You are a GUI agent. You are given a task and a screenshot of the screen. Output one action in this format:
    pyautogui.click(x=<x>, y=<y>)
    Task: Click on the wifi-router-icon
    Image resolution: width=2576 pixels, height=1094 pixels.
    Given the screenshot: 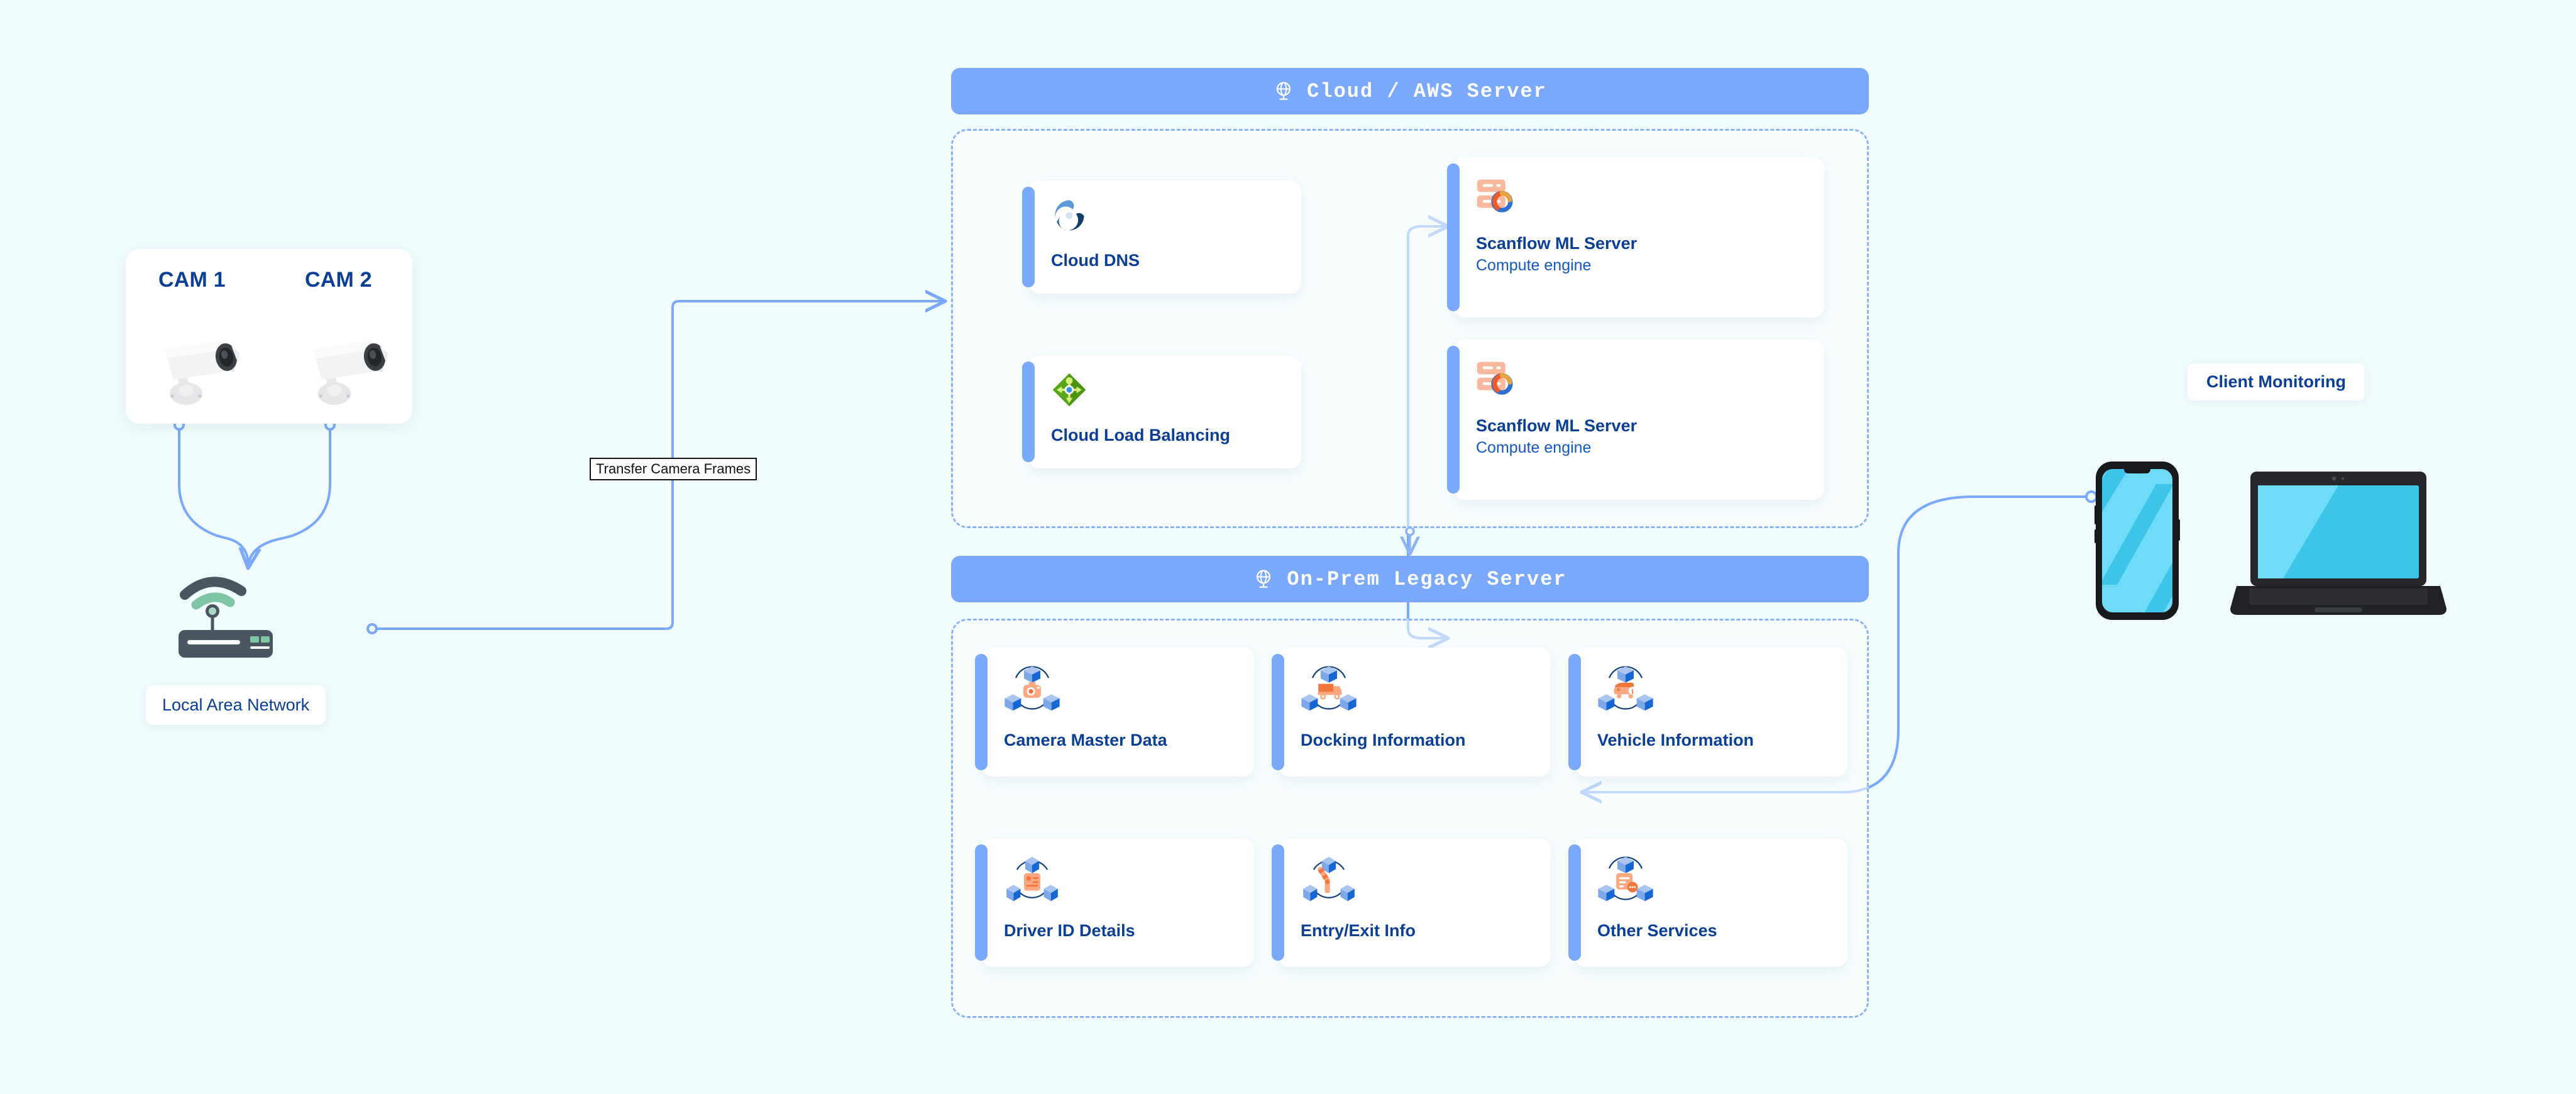 What is the action you would take?
    pyautogui.click(x=226, y=613)
    